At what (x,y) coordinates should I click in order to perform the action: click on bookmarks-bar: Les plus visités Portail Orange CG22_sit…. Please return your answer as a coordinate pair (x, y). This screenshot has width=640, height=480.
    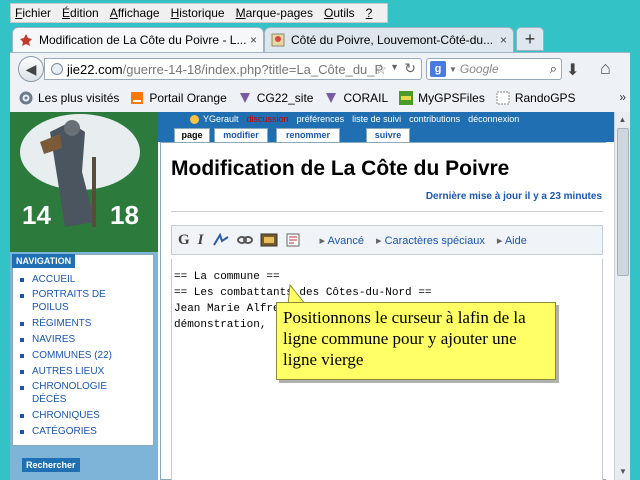
    Looking at the image, I should click on (320, 98).